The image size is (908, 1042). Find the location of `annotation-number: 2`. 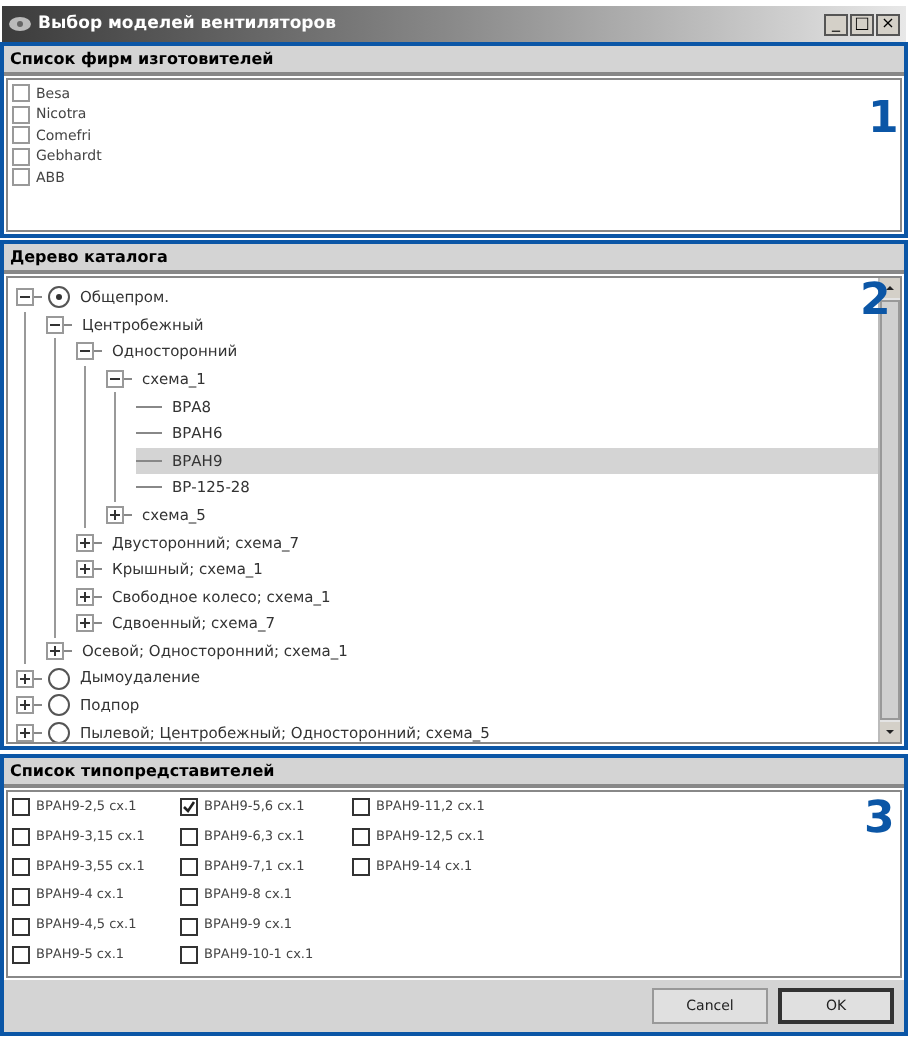

annotation-number: 2 is located at coordinates (875, 302).